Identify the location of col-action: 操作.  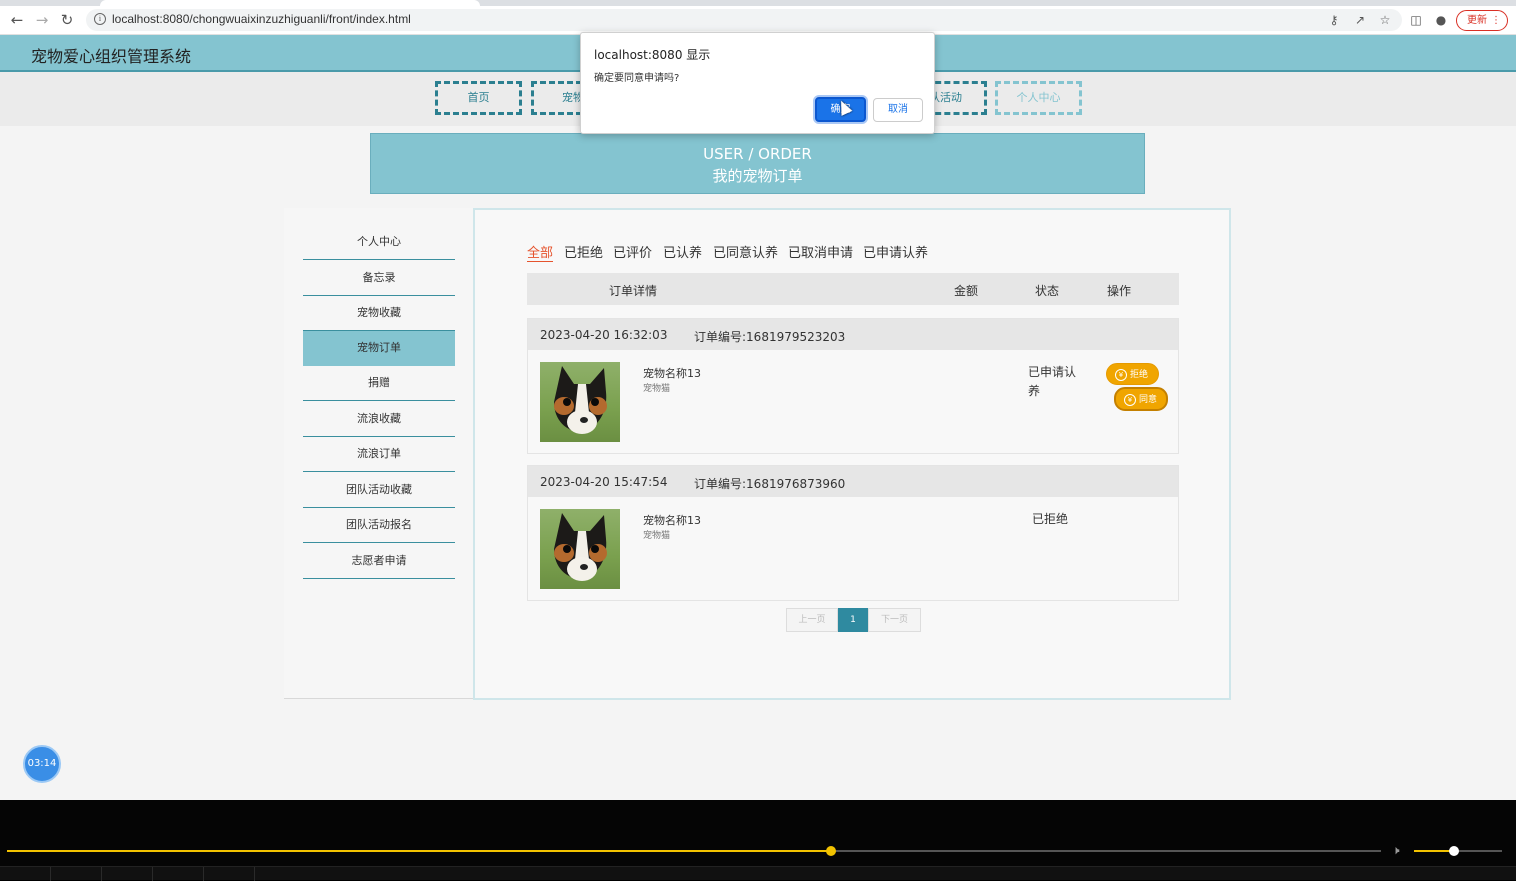
(1119, 291).